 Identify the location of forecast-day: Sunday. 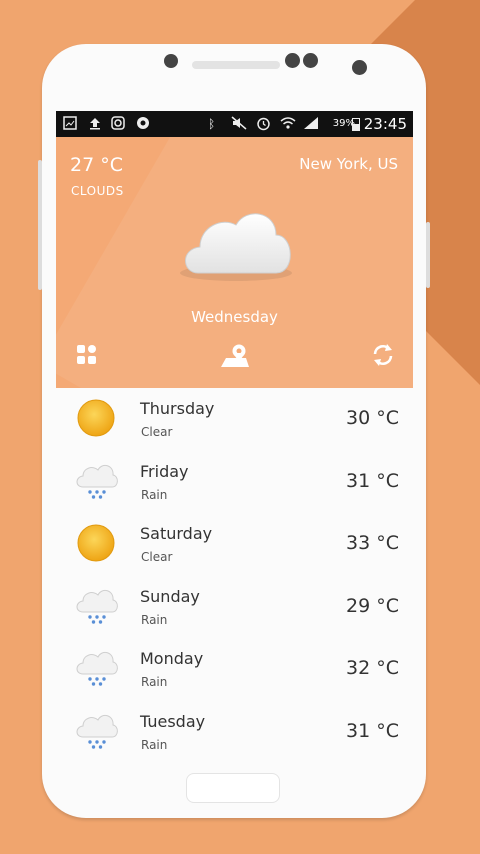
(170, 596).